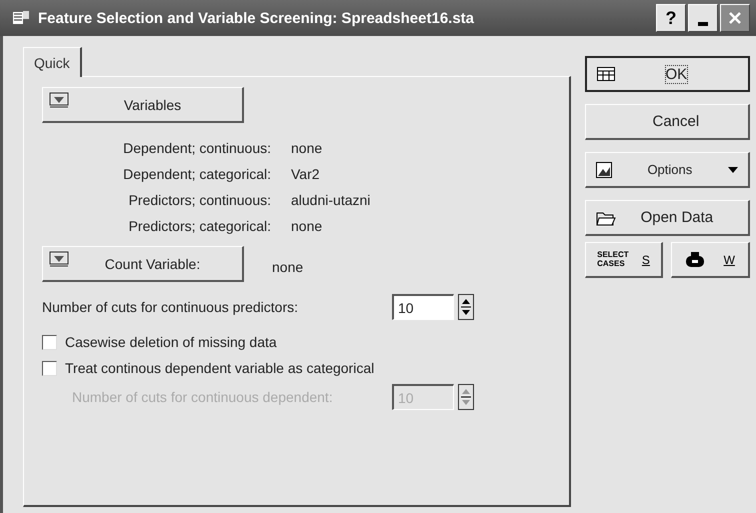  What do you see at coordinates (667, 218) in the screenshot?
I see `open-data-button: Open Data` at bounding box center [667, 218].